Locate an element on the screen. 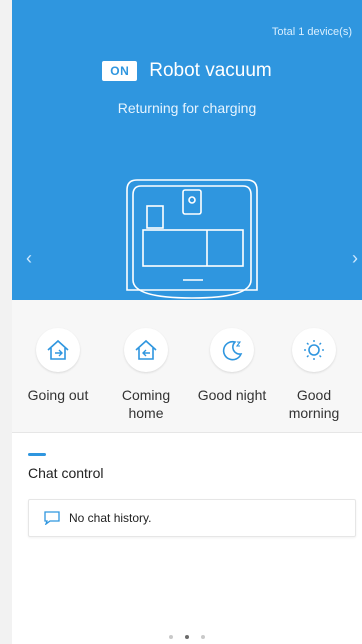 The width and height of the screenshot is (362, 644). total-devices-label: Total 1 device(s) is located at coordinates (311, 32).